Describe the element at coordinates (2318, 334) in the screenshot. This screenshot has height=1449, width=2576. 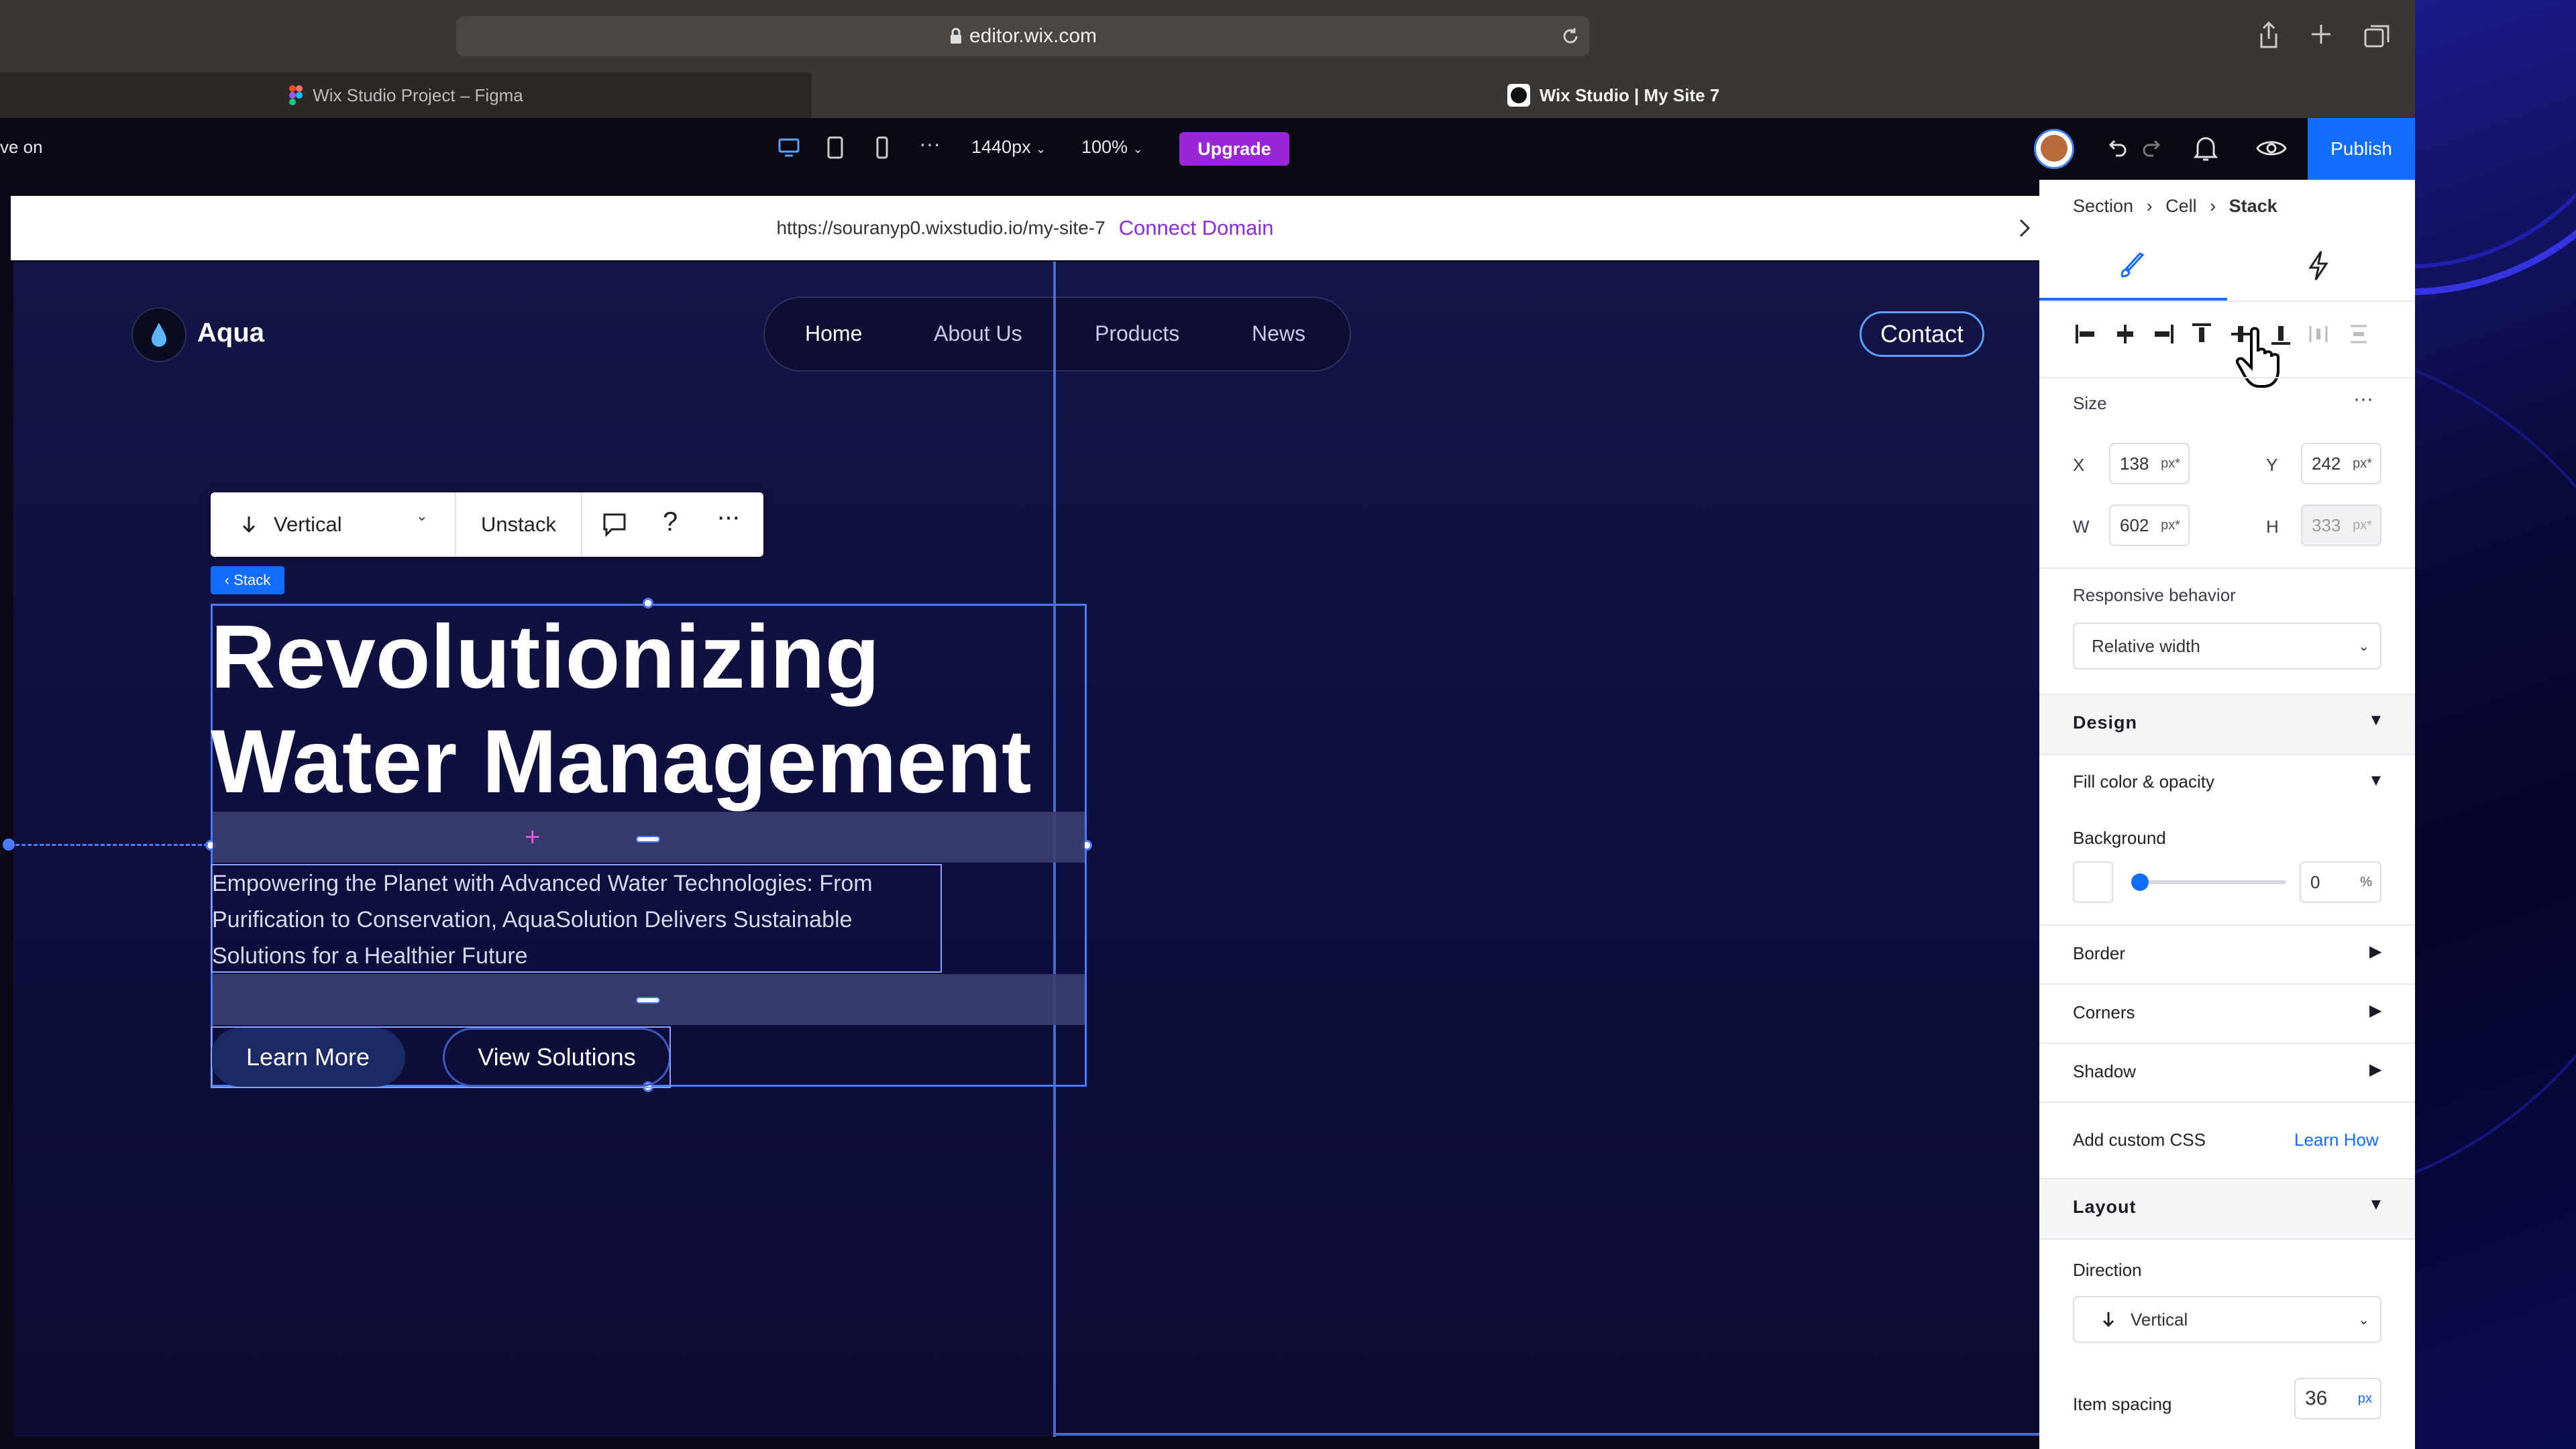
I see `distribute-h-icon` at that location.